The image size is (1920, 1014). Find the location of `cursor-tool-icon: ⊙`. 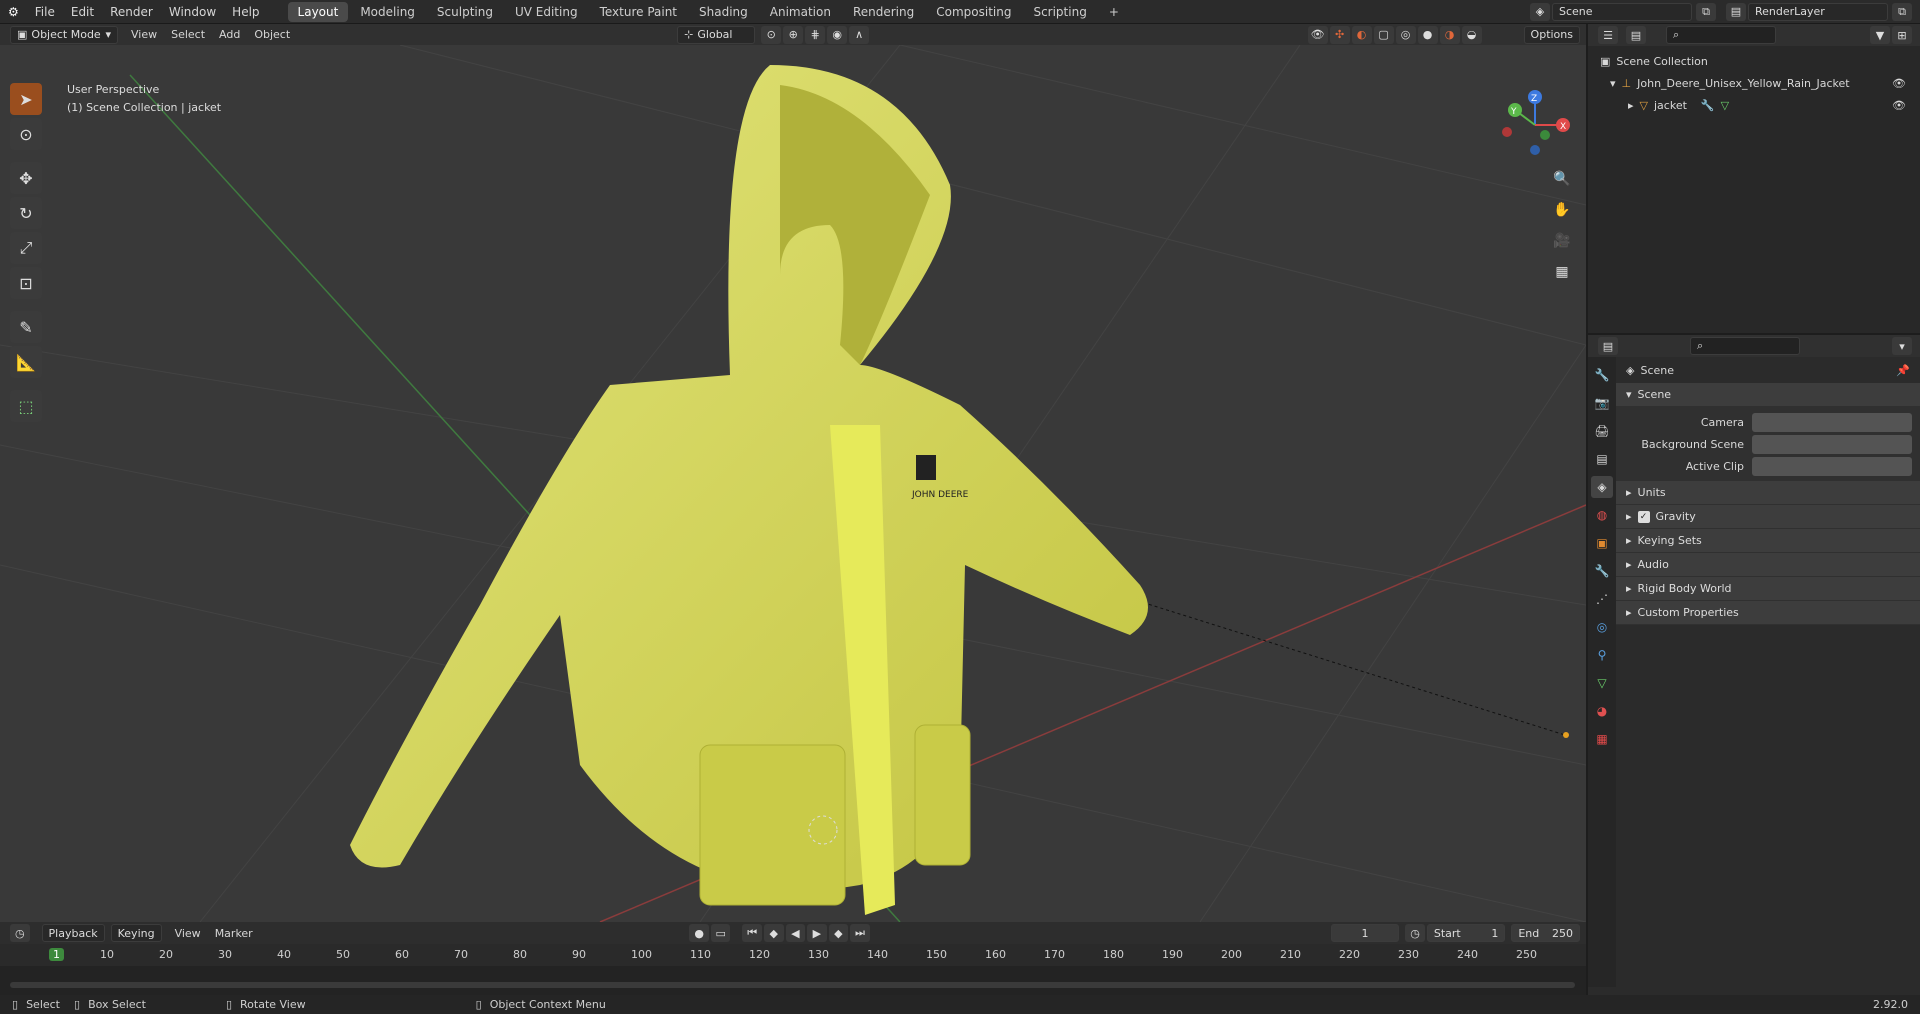

cursor-tool-icon: ⊙ is located at coordinates (26, 134).